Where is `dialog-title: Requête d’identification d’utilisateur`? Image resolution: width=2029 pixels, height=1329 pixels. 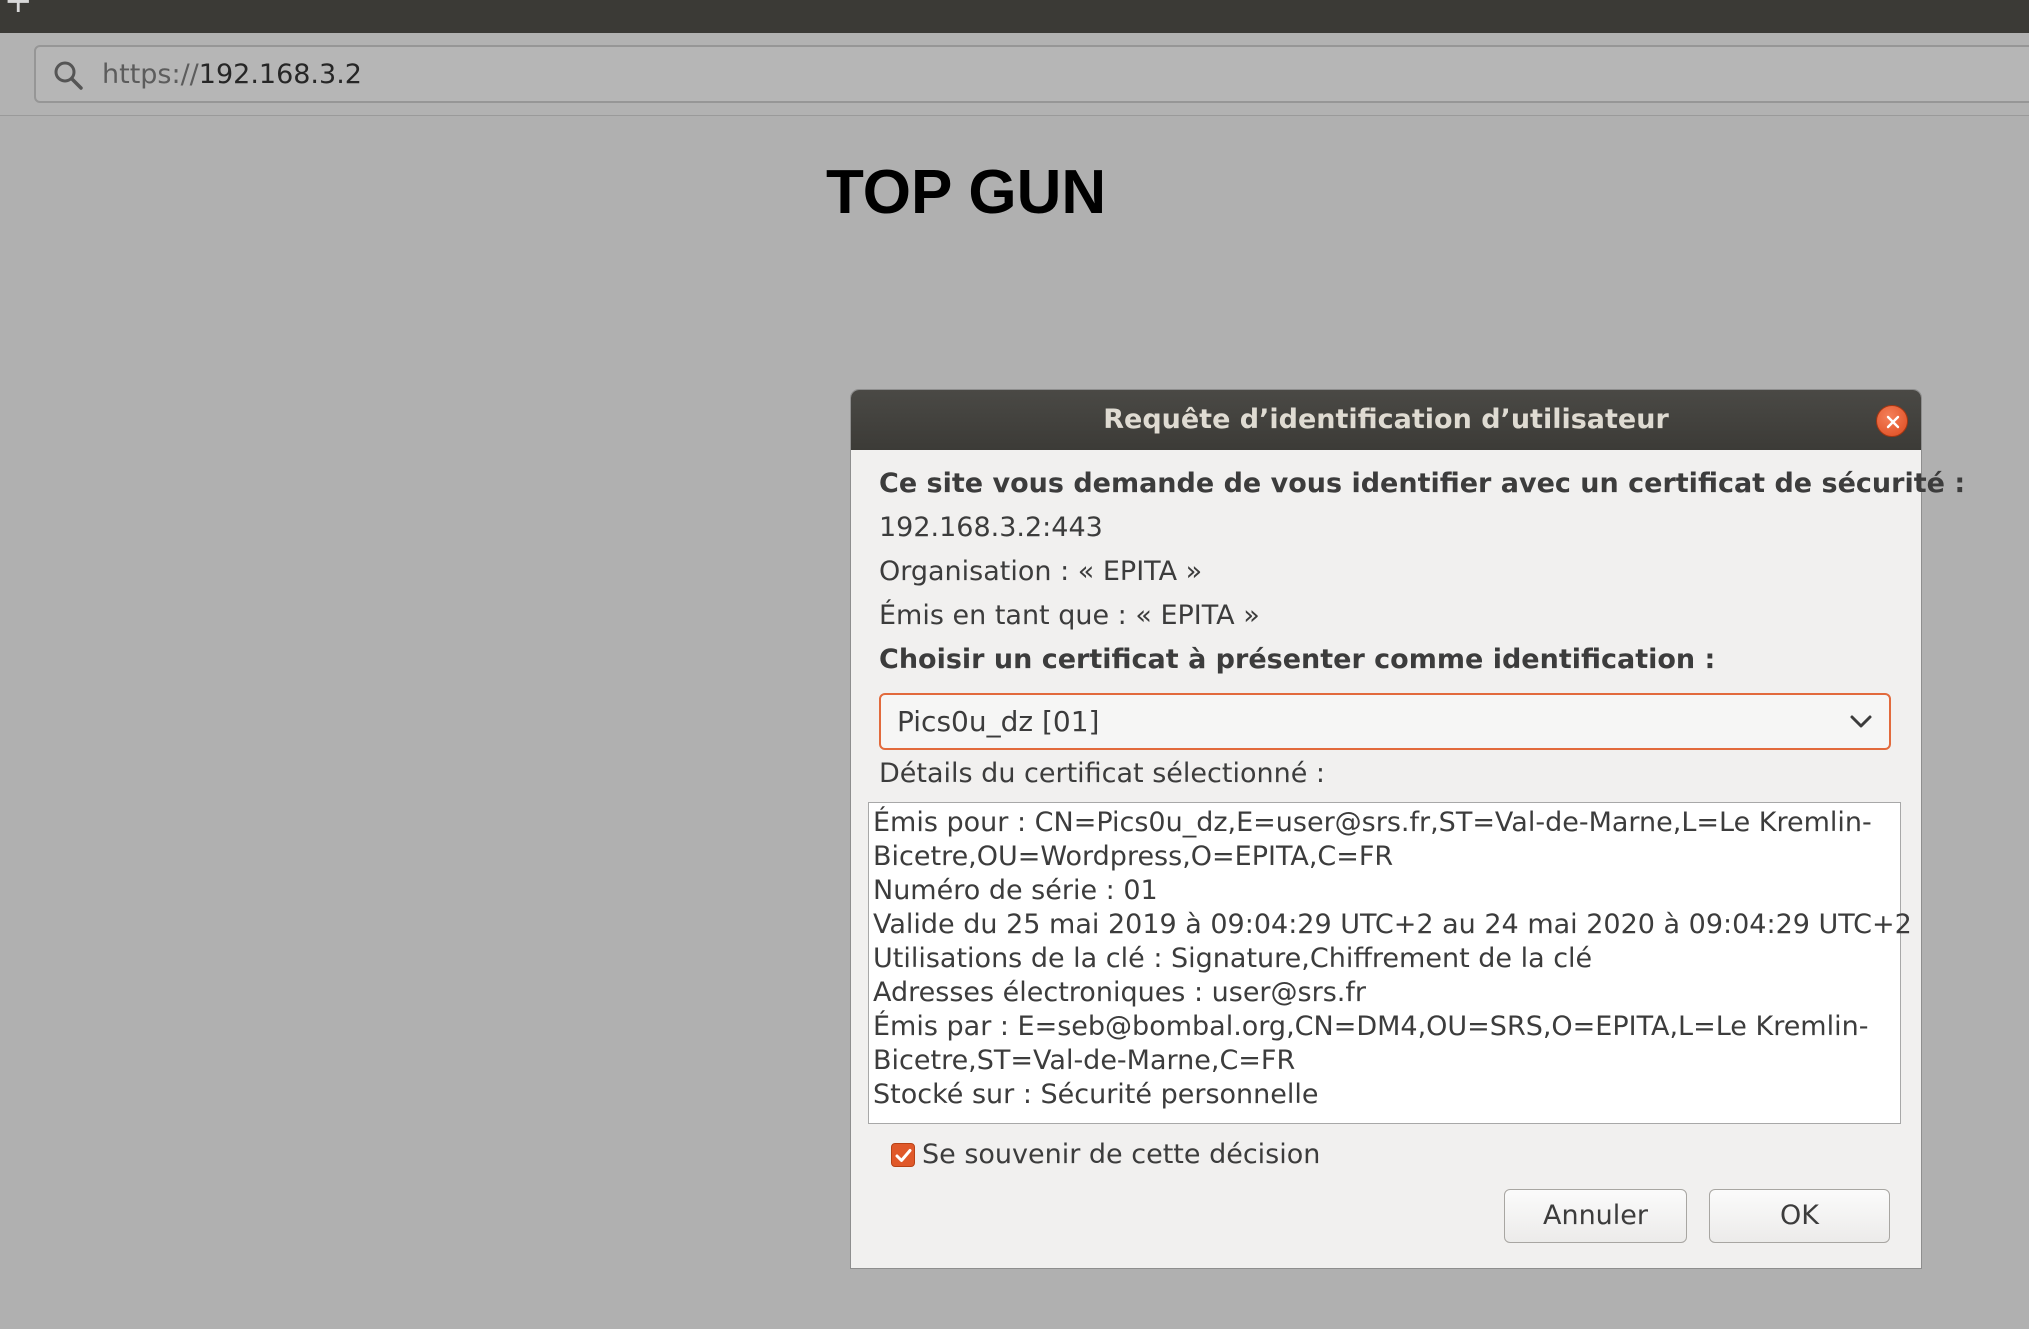 dialog-title: Requête d’identification d’utilisateur is located at coordinates (1386, 419).